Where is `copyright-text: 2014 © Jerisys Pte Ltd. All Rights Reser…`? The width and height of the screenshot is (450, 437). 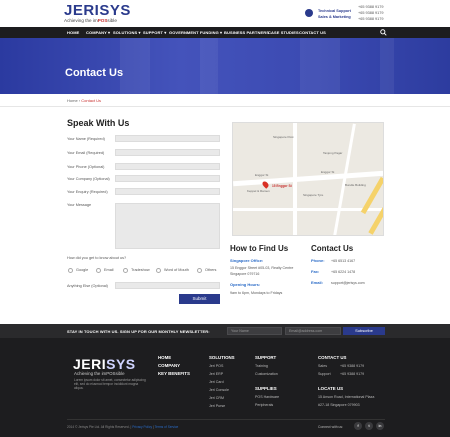 copyright-text: 2014 © Jerisys Pte Ltd. All Rights Reser… is located at coordinates (99, 427).